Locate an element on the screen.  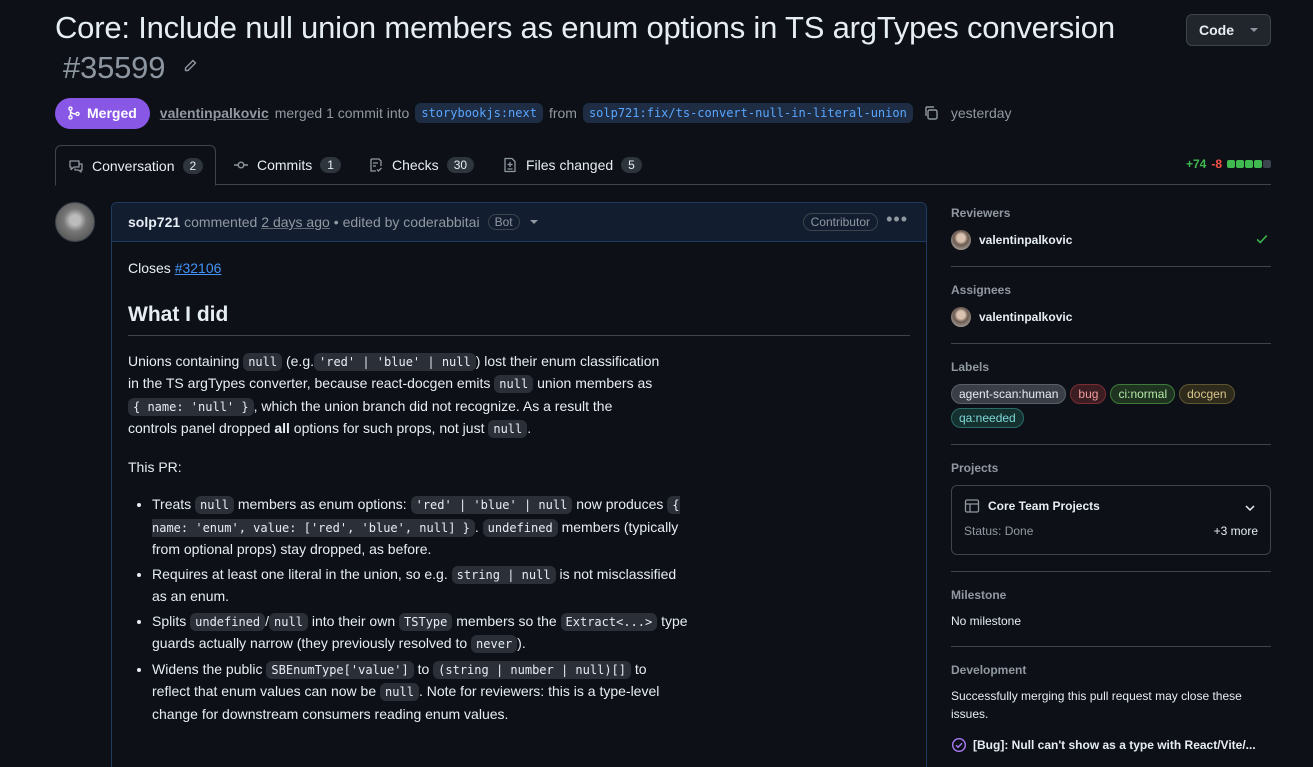
sidebar-heading: Development is located at coordinates (1111, 670).